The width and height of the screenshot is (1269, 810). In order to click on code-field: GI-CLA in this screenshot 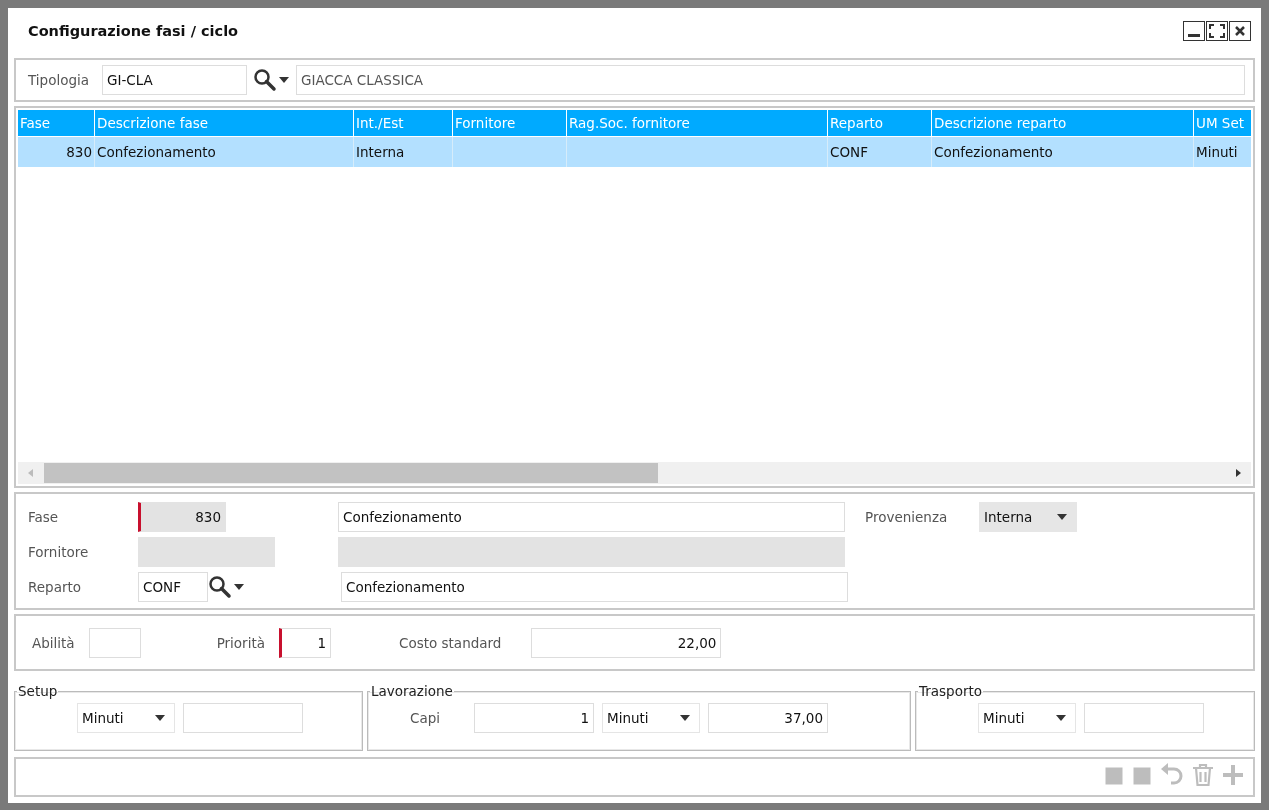, I will do `click(174, 80)`.